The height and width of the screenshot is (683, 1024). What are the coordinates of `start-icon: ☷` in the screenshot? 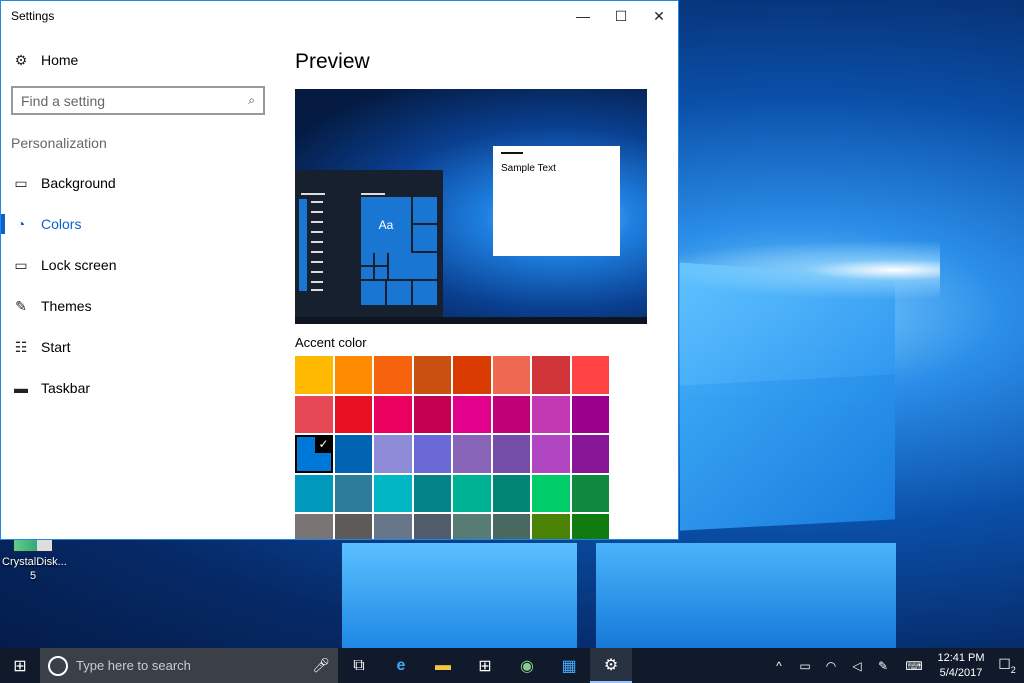 It's located at (21, 346).